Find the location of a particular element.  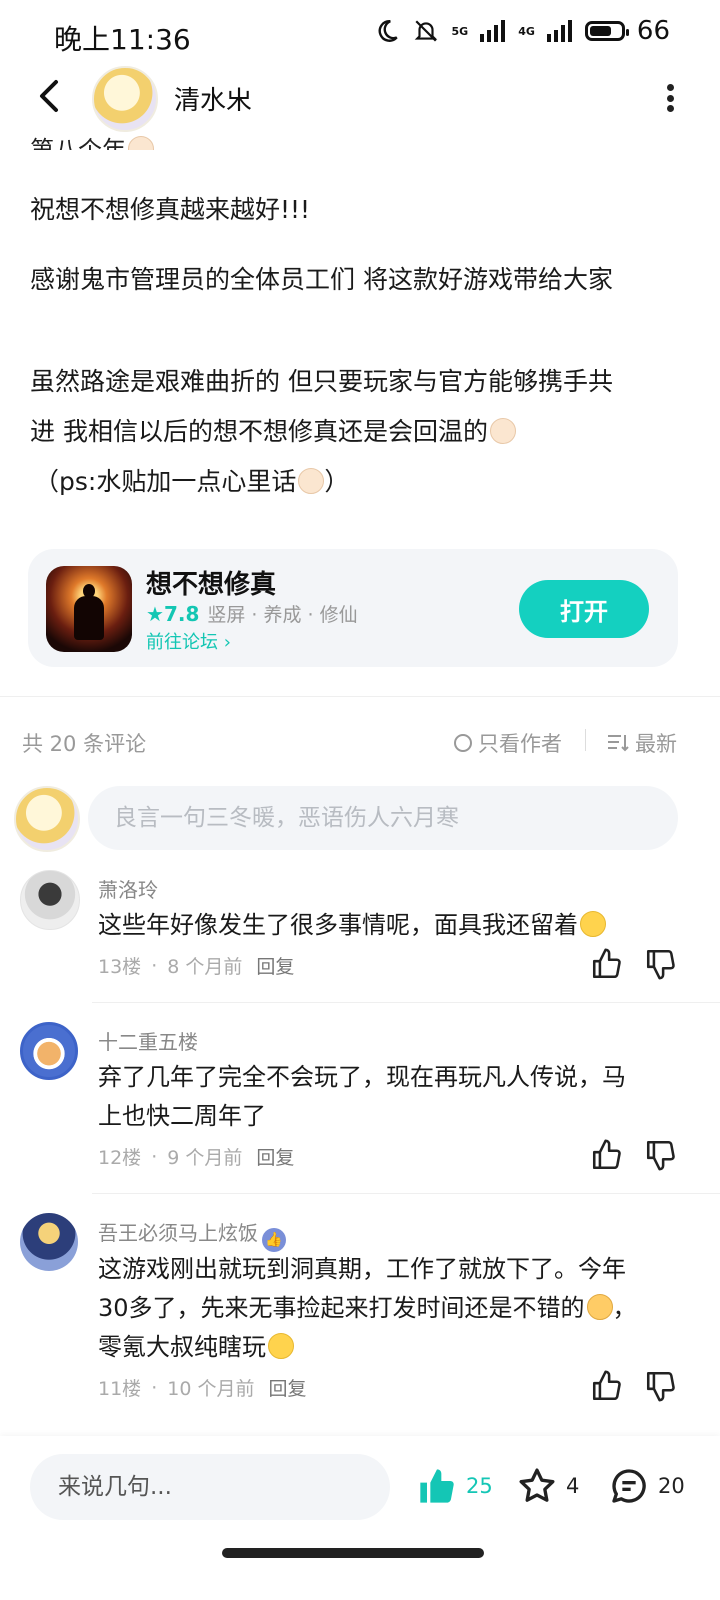

thumbs-up-filled-icon is located at coordinates (437, 1486).